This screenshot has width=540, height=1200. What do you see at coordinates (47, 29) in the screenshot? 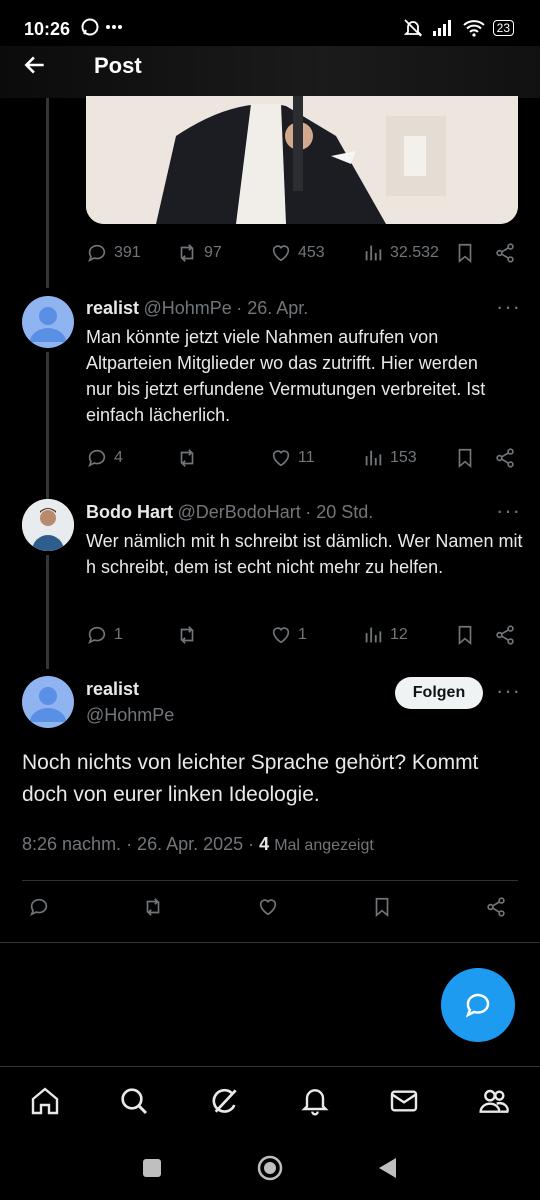
I see `status-time: 10:26` at bounding box center [47, 29].